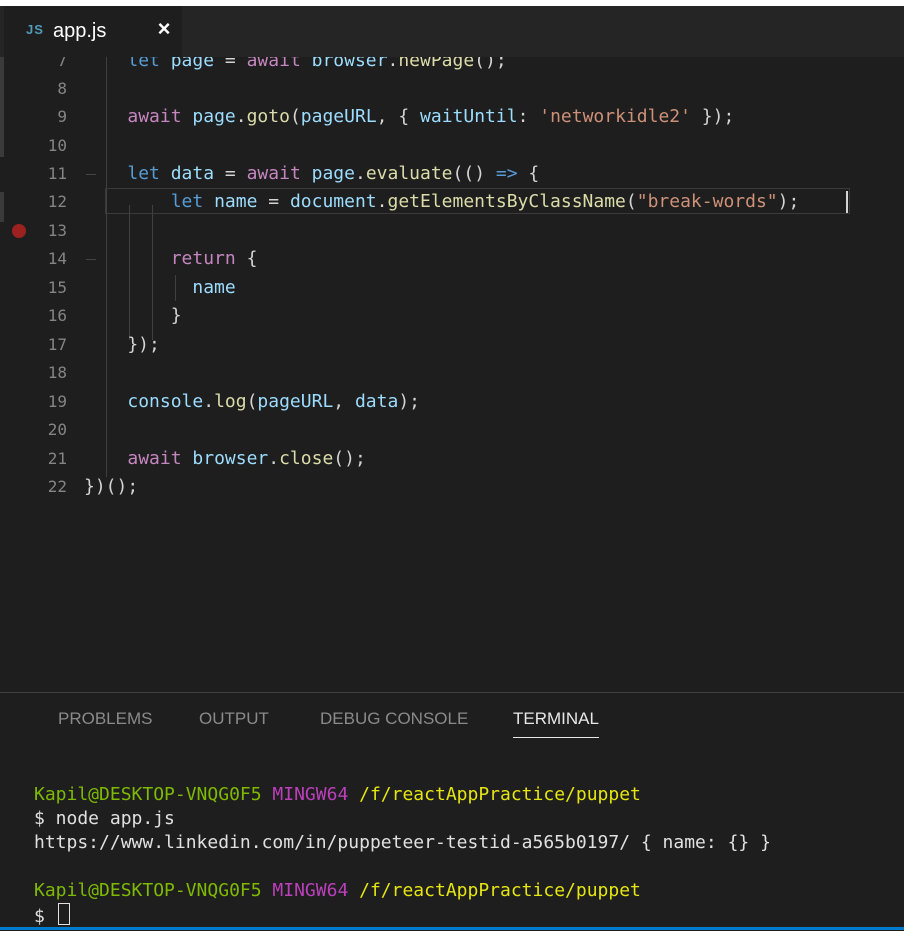 The image size is (904, 931). I want to click on line-code: })();, so click(111, 486).